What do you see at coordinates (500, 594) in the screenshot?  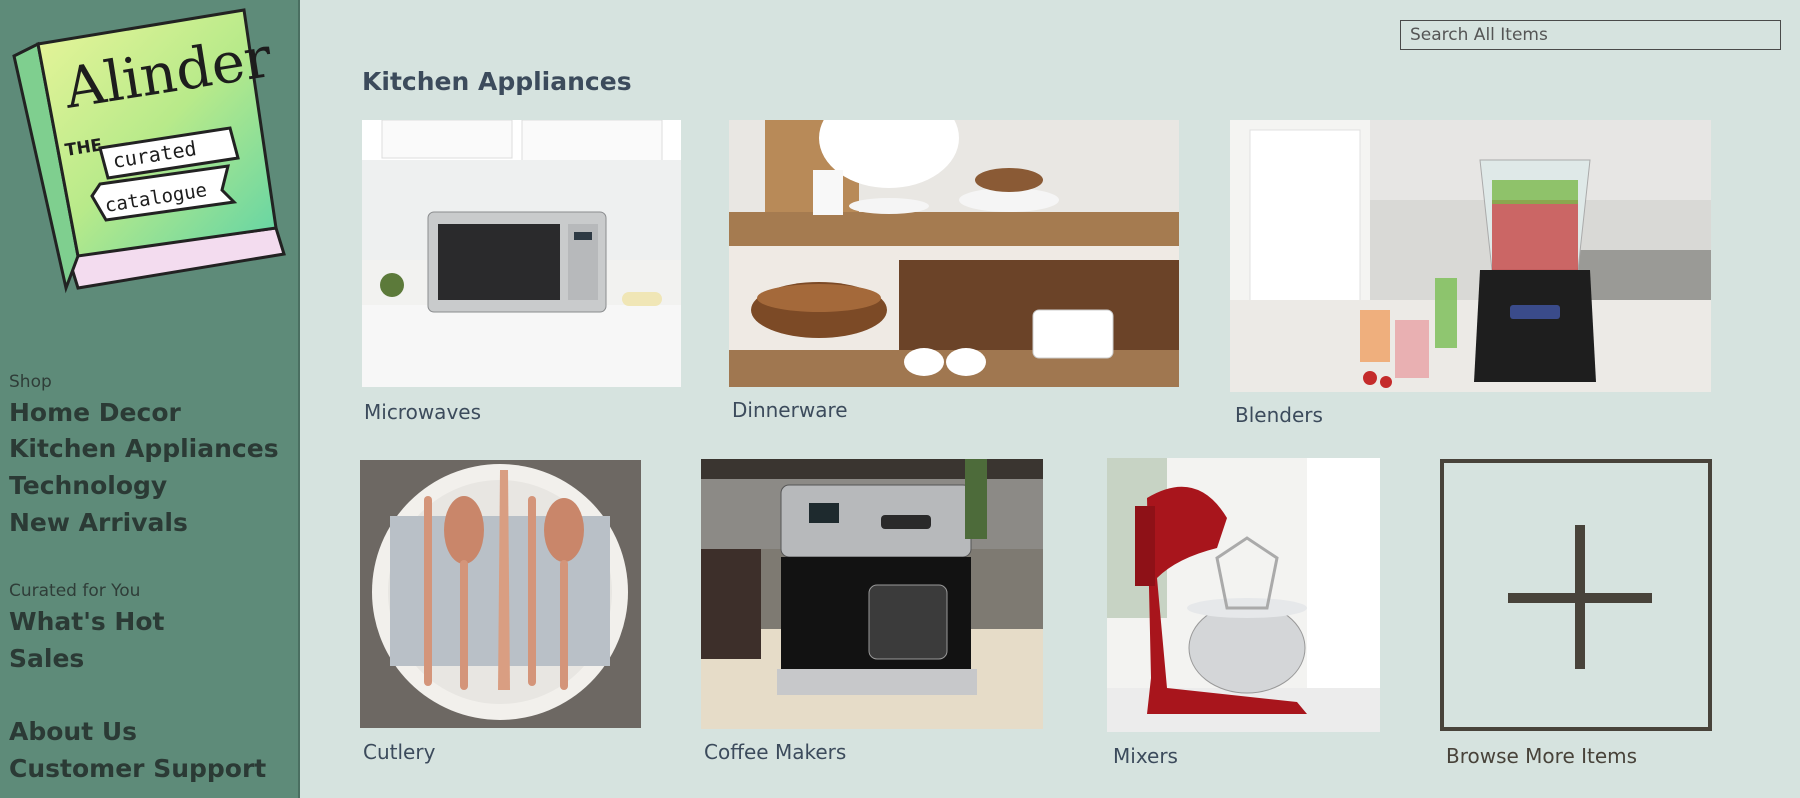 I see `cutlery-image` at bounding box center [500, 594].